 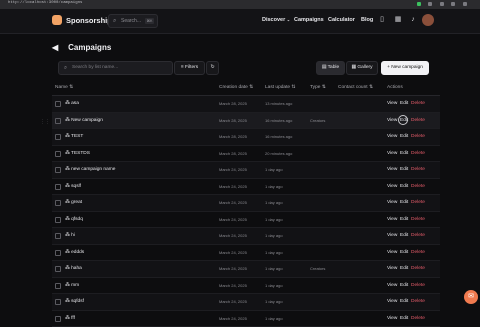 What do you see at coordinates (413, 20) in the screenshot?
I see `bell-icon: ♪` at bounding box center [413, 20].